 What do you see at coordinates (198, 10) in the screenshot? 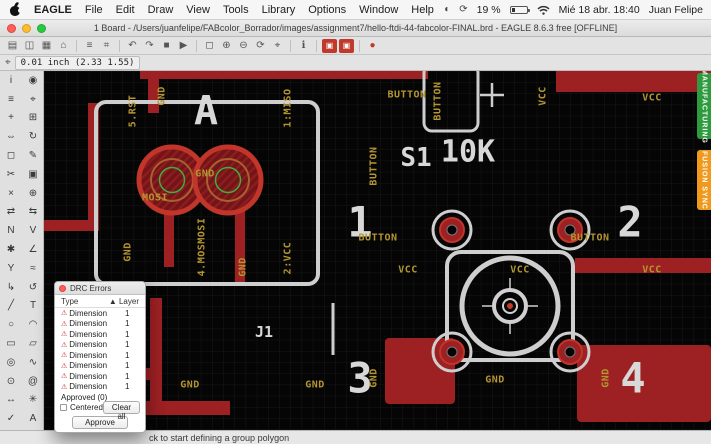
I see `menu-view: View` at bounding box center [198, 10].